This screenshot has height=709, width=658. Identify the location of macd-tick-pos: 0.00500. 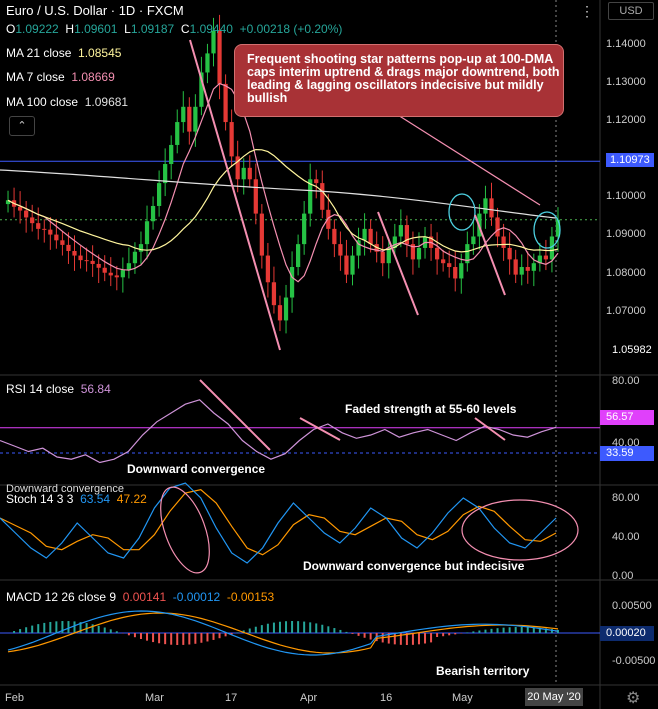
(632, 606).